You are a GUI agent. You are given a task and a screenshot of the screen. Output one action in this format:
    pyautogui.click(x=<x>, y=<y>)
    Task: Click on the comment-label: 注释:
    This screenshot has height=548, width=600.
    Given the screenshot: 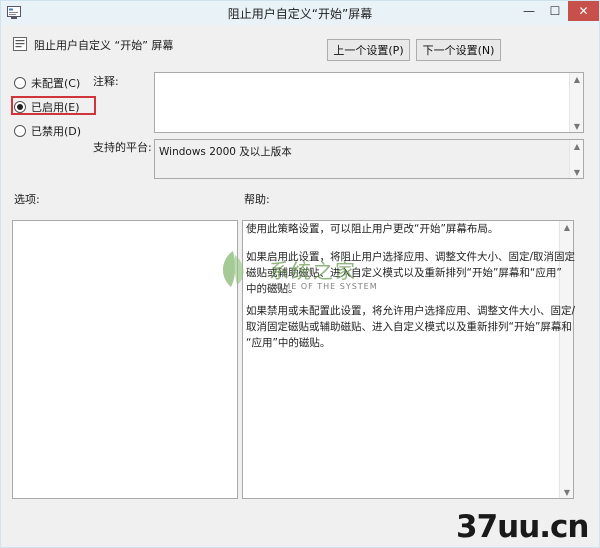 What is the action you would take?
    pyautogui.click(x=106, y=81)
    